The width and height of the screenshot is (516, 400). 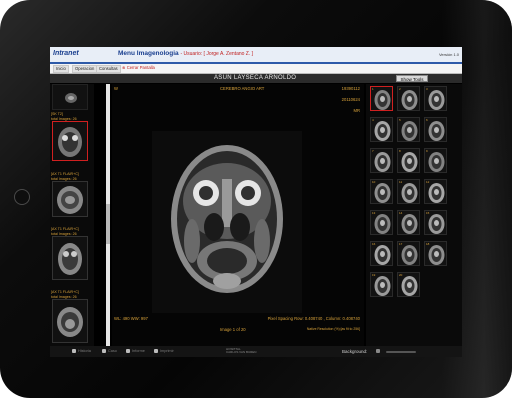 I want to click on scroll-thumb, so click(x=108, y=224).